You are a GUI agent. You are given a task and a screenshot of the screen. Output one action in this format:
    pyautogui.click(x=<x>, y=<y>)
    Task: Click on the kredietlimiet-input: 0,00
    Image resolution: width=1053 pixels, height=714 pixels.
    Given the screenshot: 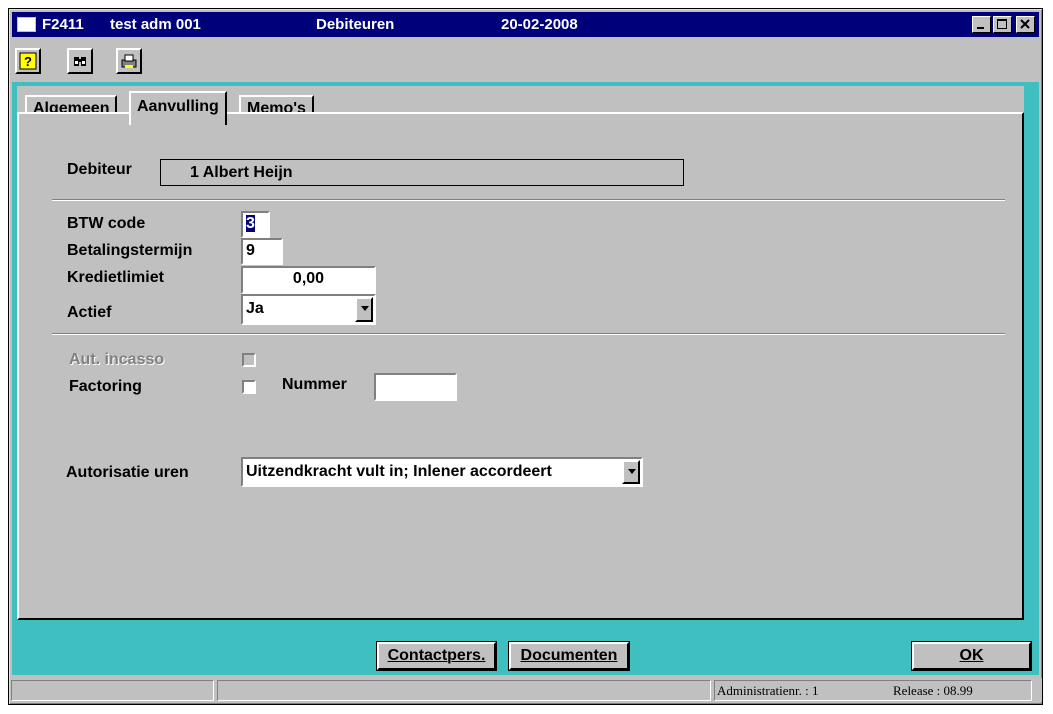 What is the action you would take?
    pyautogui.click(x=308, y=280)
    